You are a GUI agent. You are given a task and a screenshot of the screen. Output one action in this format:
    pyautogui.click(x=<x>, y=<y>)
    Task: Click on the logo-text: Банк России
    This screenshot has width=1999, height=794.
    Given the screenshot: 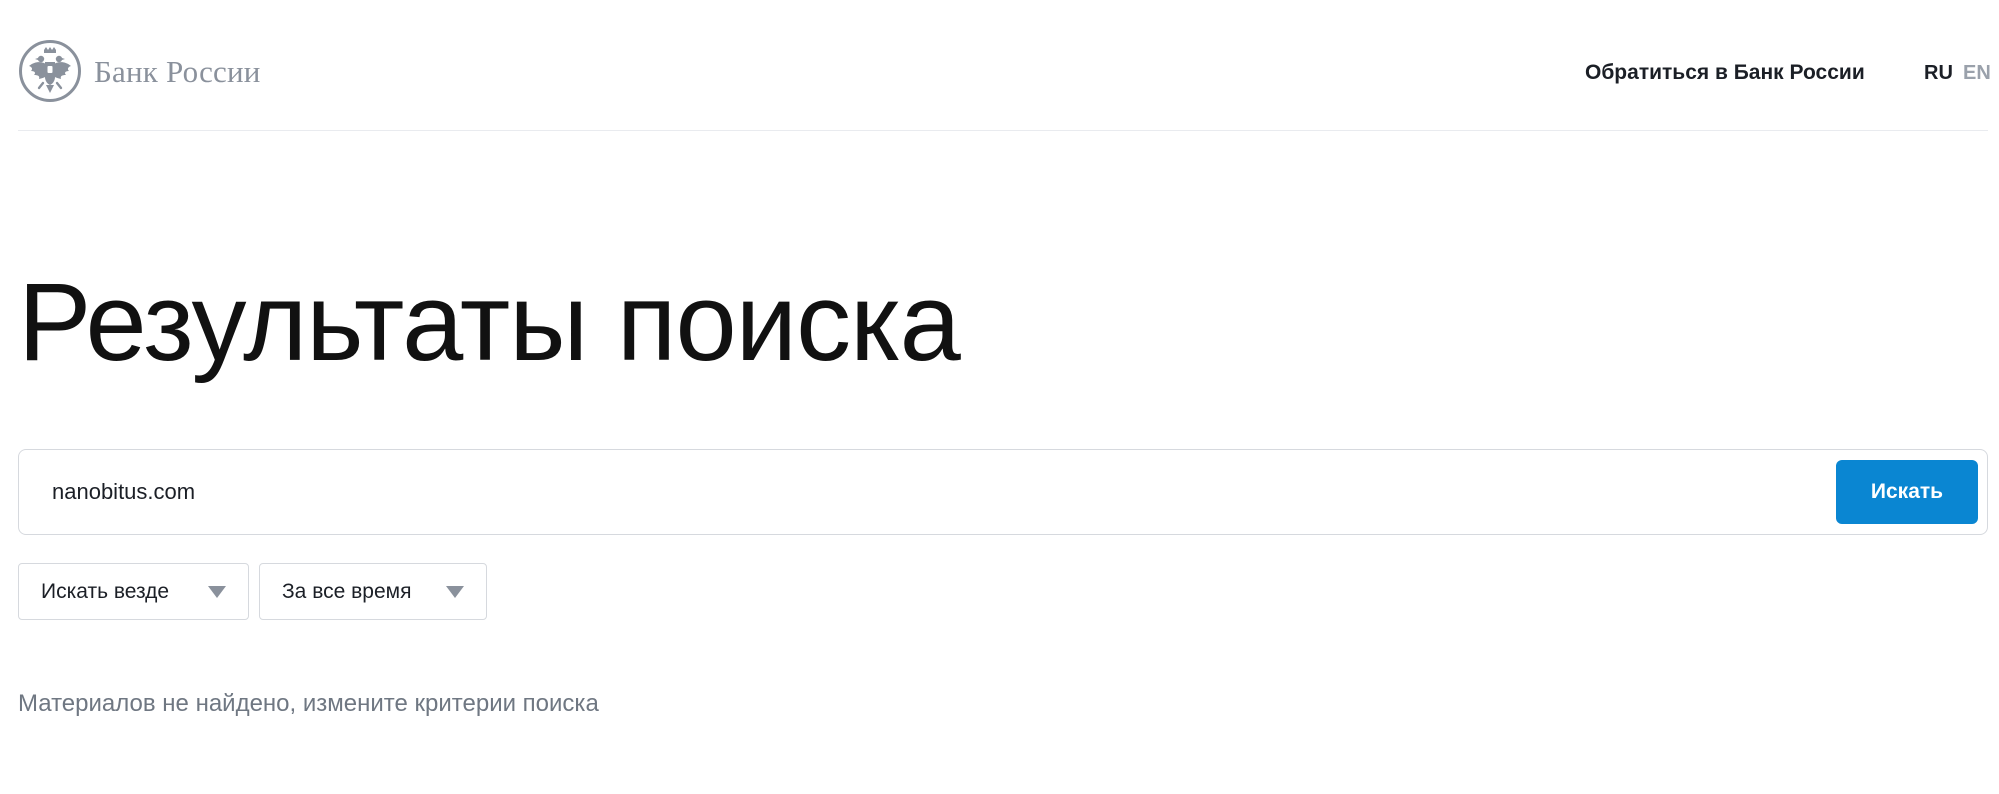 What is the action you would take?
    pyautogui.click(x=177, y=71)
    